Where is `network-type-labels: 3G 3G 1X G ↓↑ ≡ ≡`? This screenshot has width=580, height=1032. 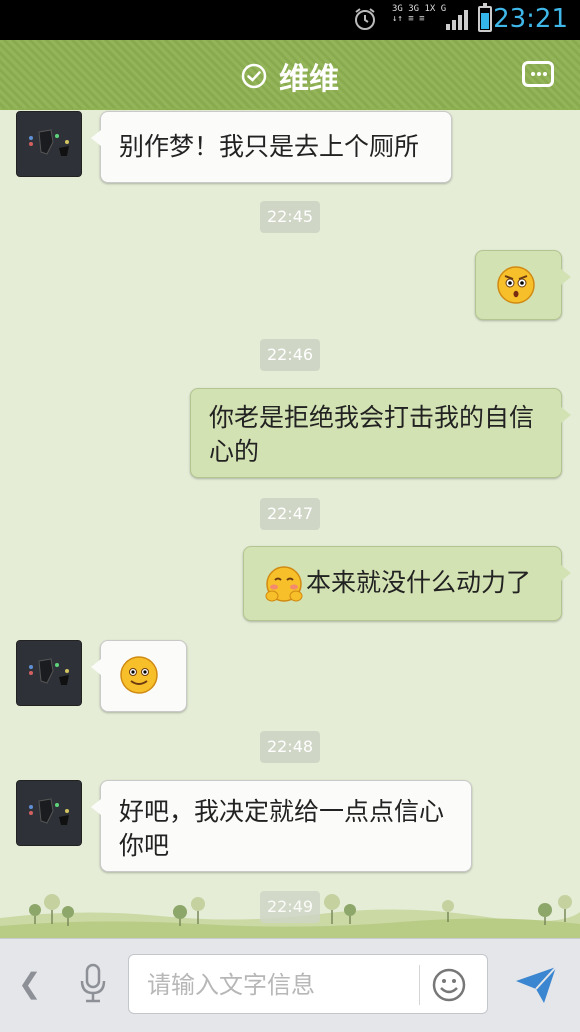 network-type-labels: 3G 3G 1X G ↓↑ ≡ ≡ is located at coordinates (419, 14).